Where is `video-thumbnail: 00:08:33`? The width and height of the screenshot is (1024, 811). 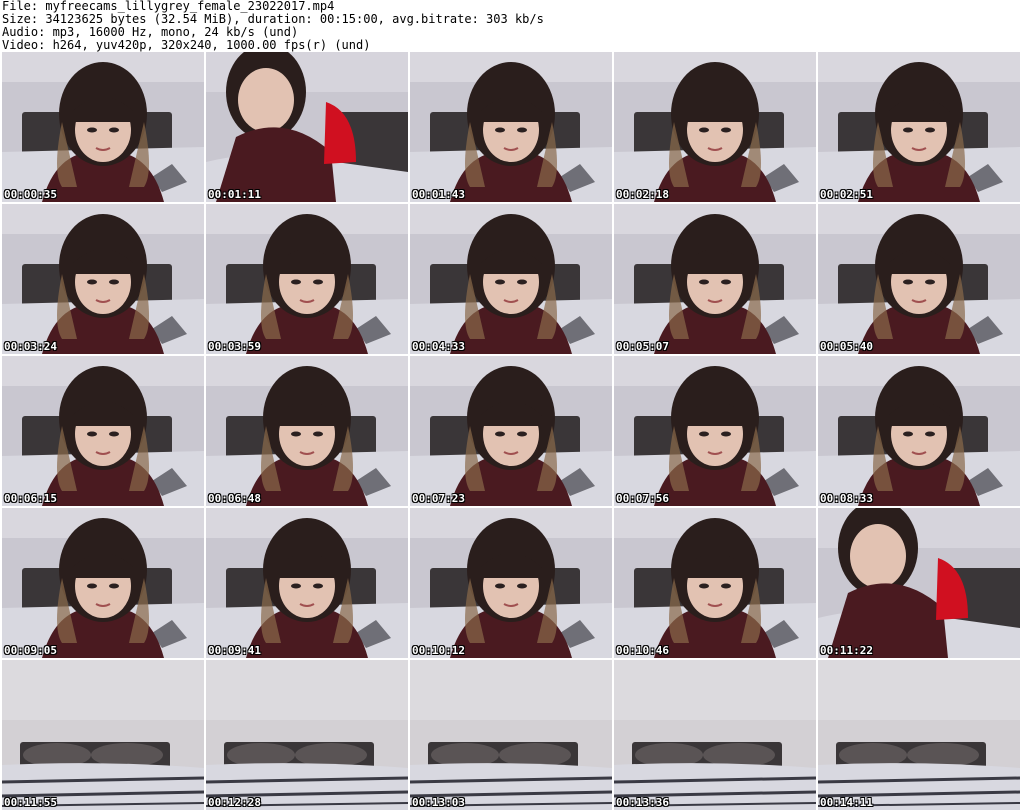
video-thumbnail: 00:08:33 is located at coordinates (919, 431).